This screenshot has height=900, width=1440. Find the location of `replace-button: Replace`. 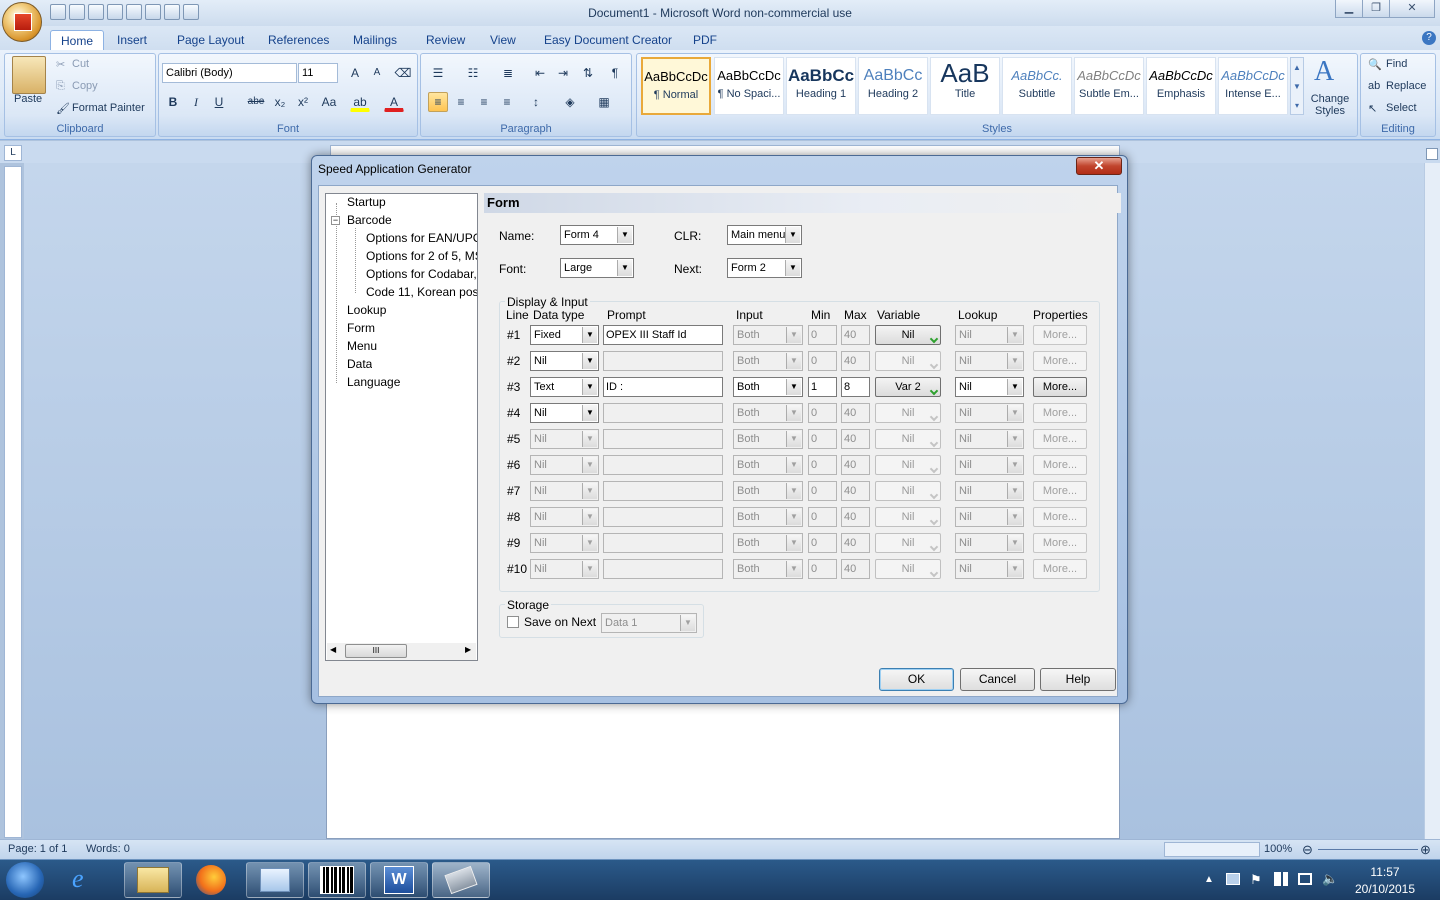

replace-button: Replace is located at coordinates (1406, 86).